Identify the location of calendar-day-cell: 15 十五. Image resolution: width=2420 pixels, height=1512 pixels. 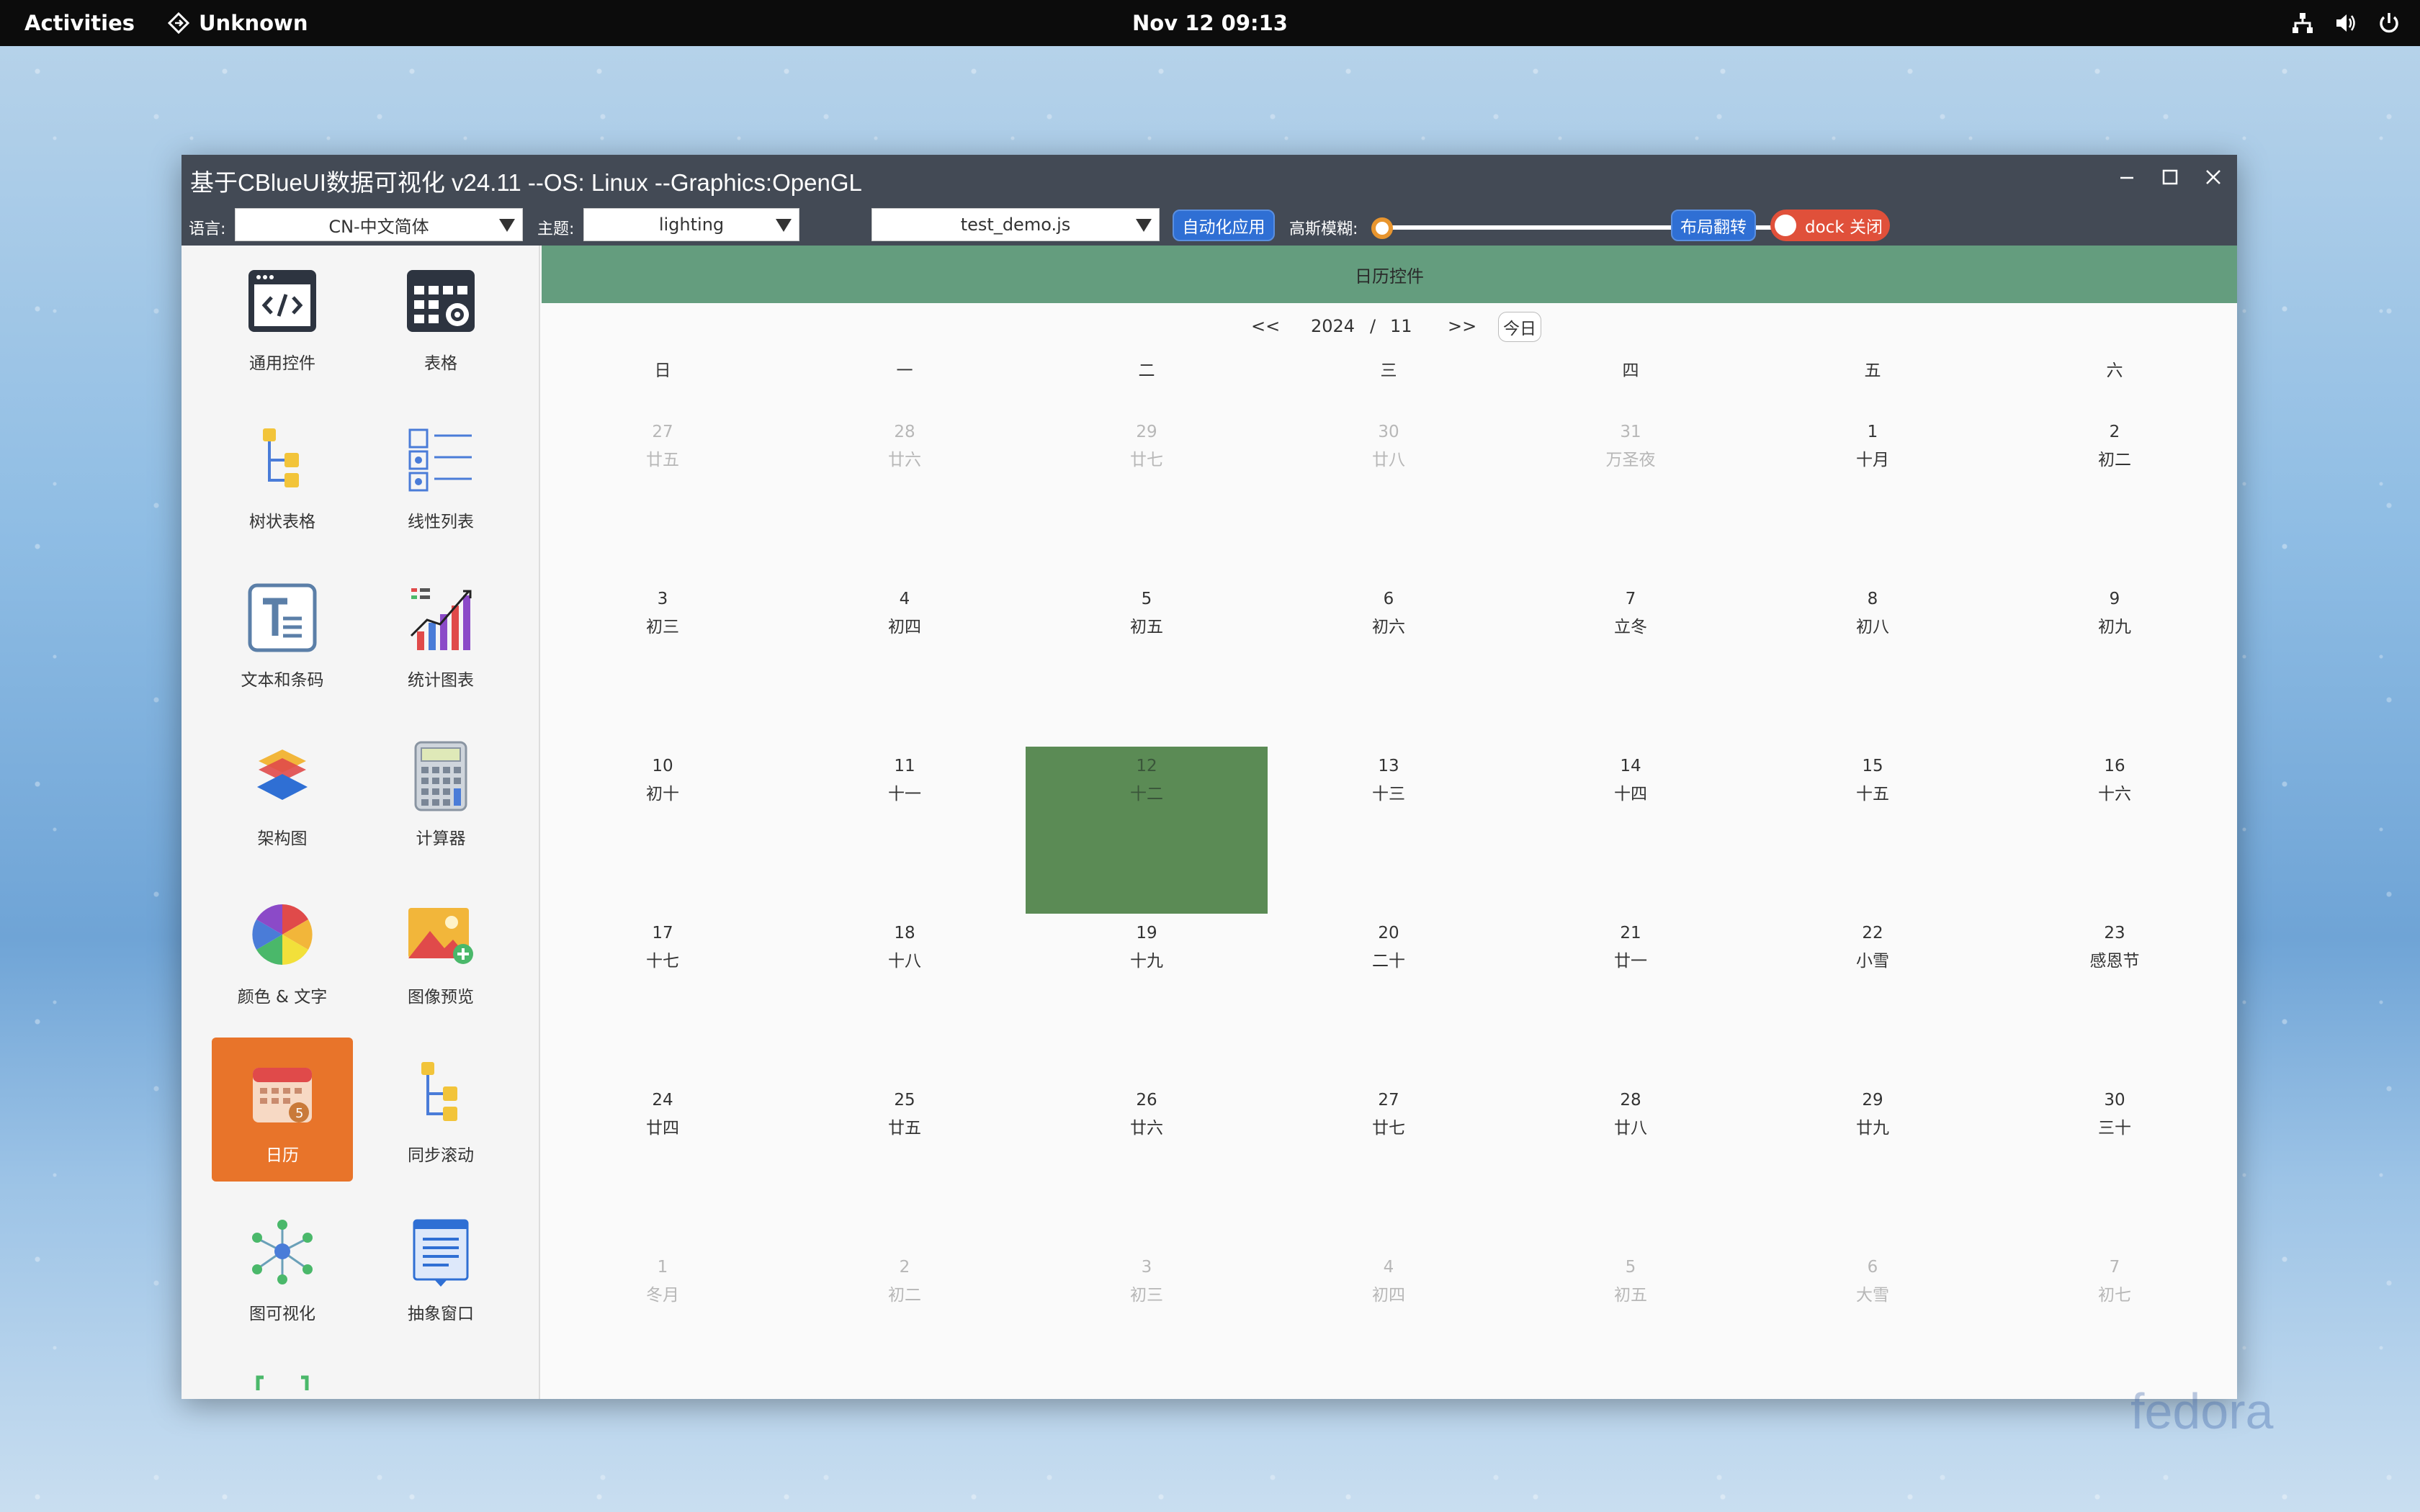
(1873, 830).